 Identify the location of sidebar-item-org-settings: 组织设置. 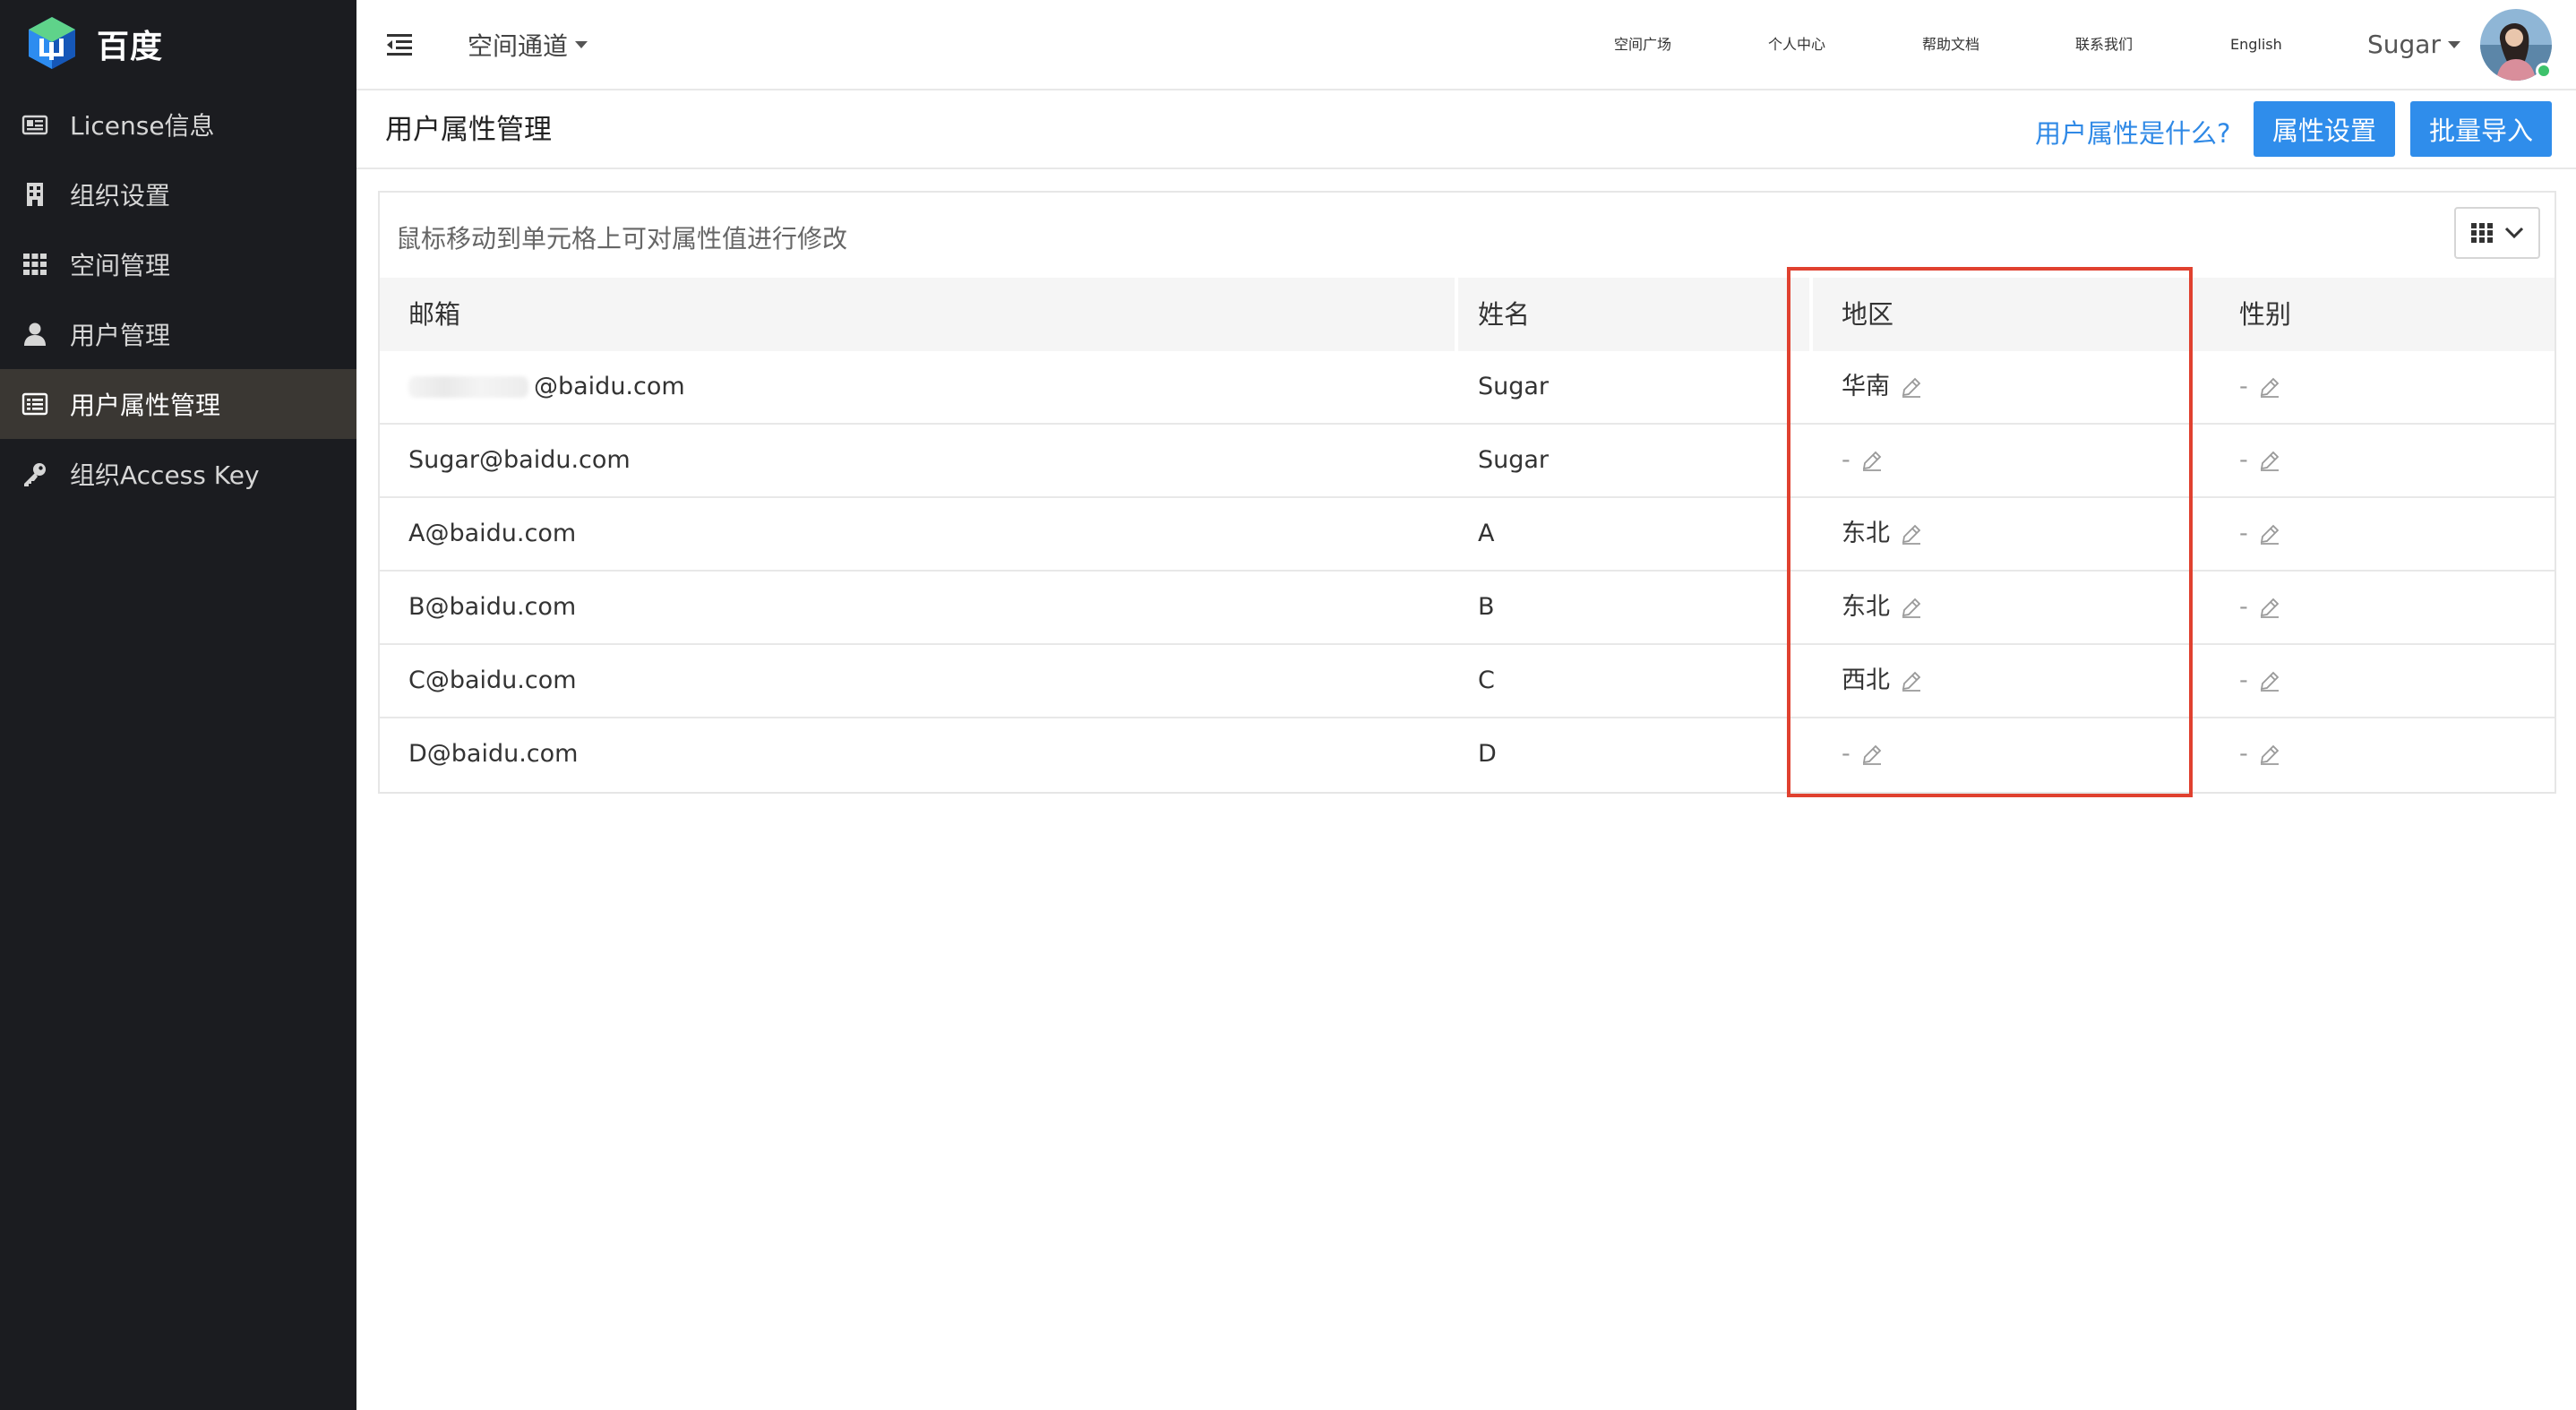
(178, 194).